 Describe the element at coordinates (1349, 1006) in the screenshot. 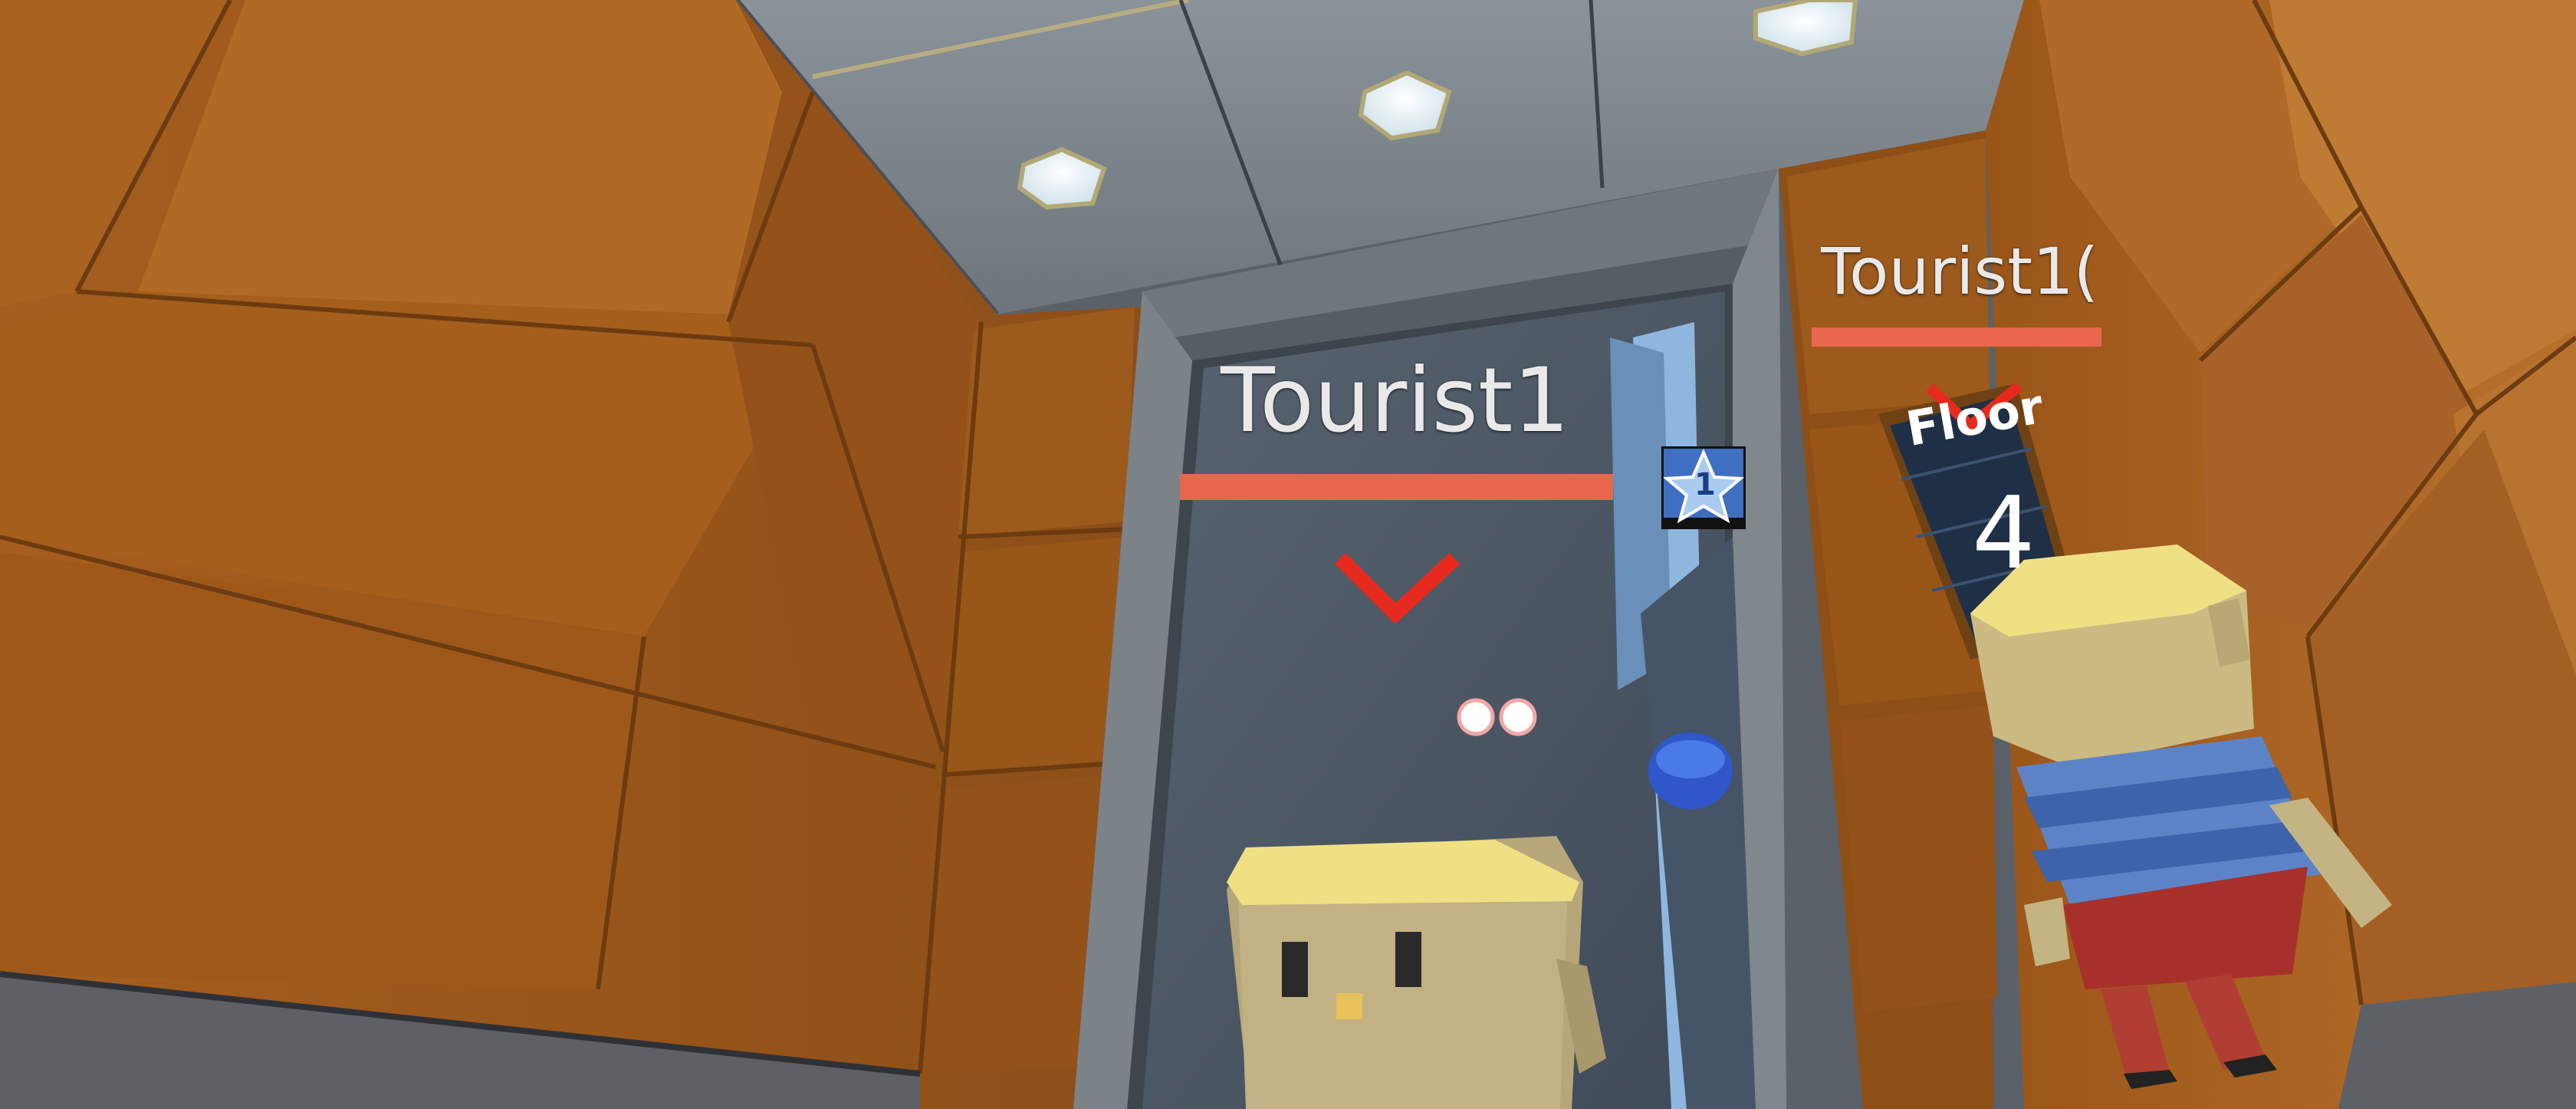

I see `beak` at that location.